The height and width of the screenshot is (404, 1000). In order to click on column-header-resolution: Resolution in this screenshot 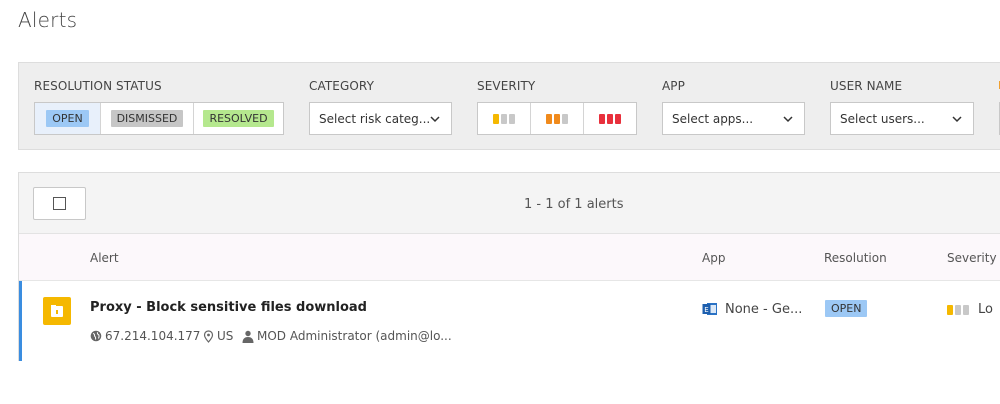, I will do `click(855, 258)`.